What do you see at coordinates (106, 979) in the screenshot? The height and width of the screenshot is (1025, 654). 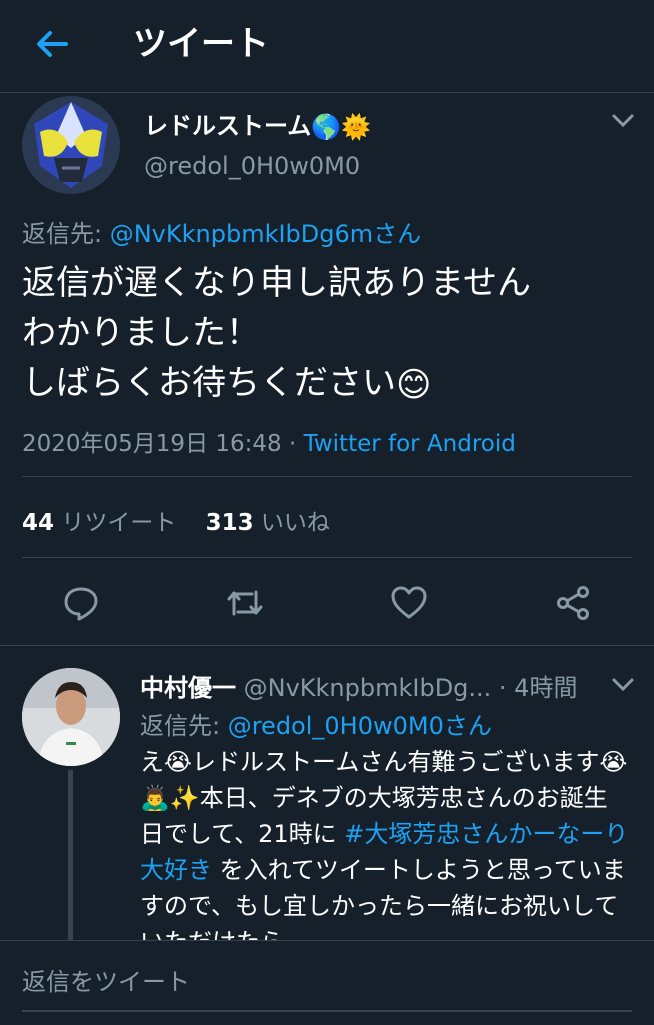 I see `reply-compose-input: 返信をツイート` at bounding box center [106, 979].